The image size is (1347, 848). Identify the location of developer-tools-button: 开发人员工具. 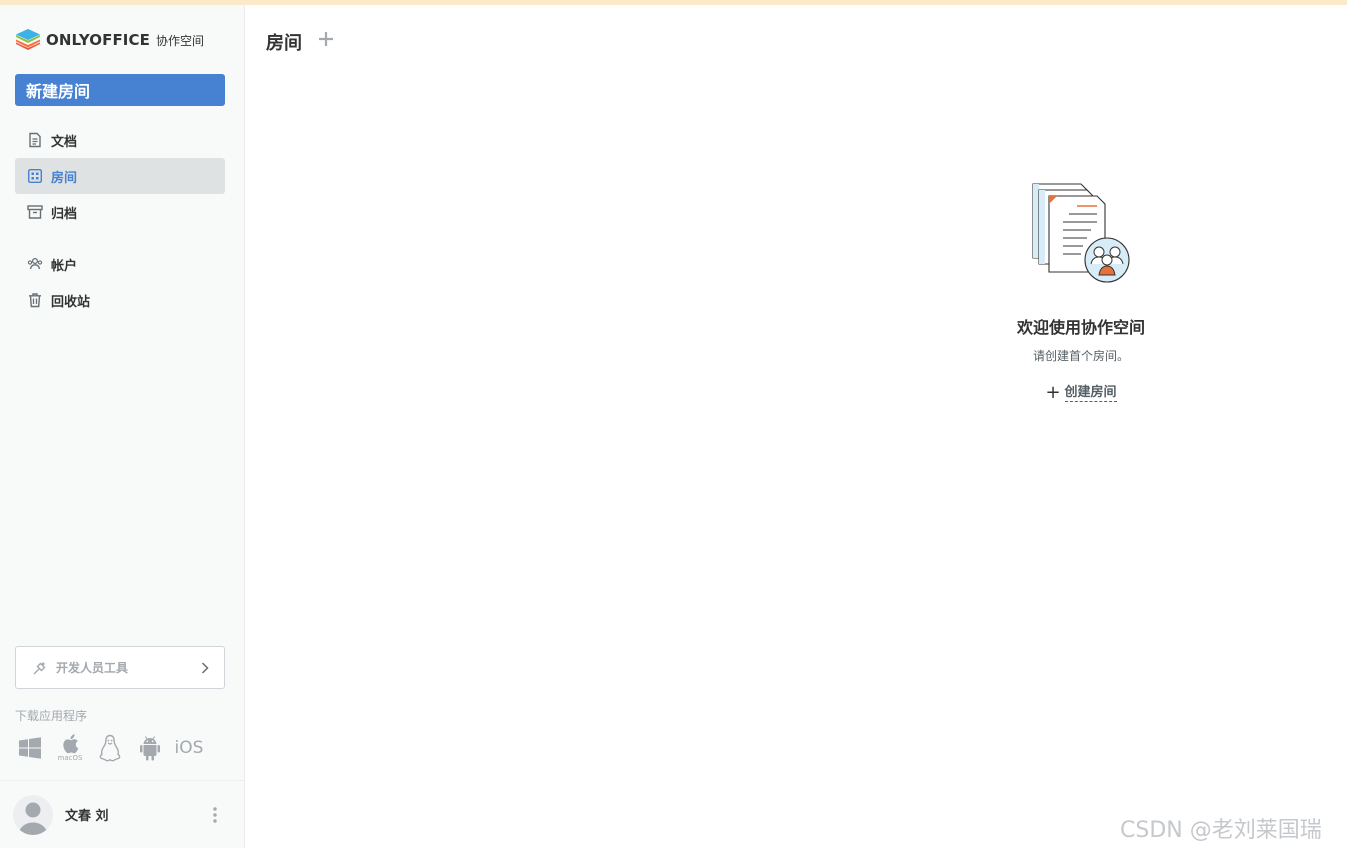
(120, 667).